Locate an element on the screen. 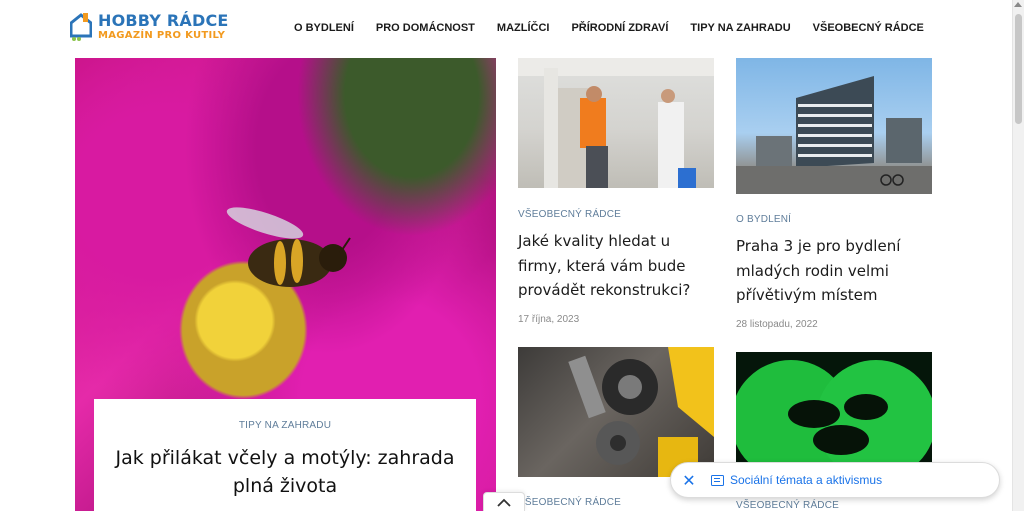  post-category: O BYDLENÍ is located at coordinates (834, 219).